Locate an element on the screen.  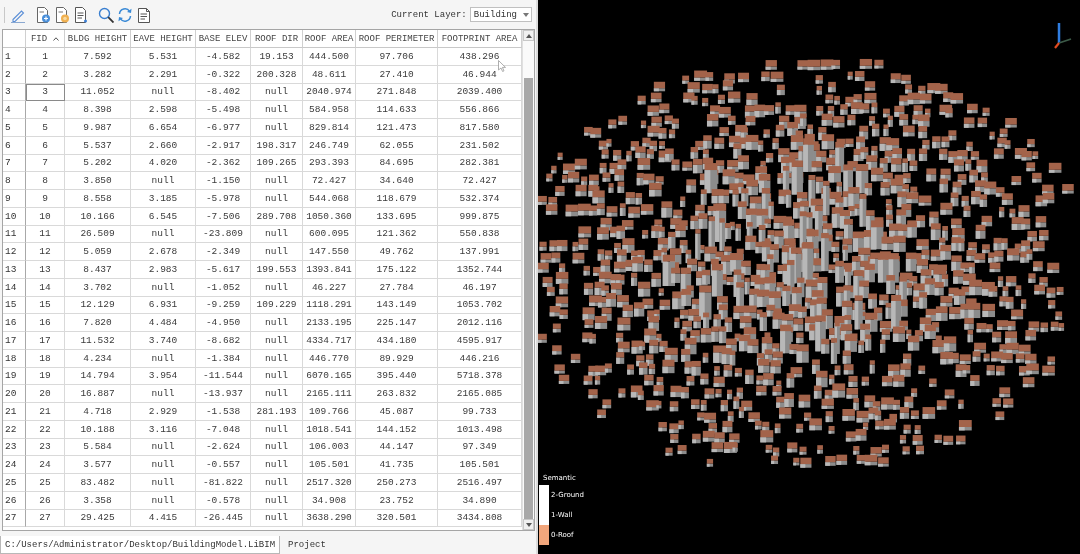
row-header: 1 is located at coordinates (14, 57).